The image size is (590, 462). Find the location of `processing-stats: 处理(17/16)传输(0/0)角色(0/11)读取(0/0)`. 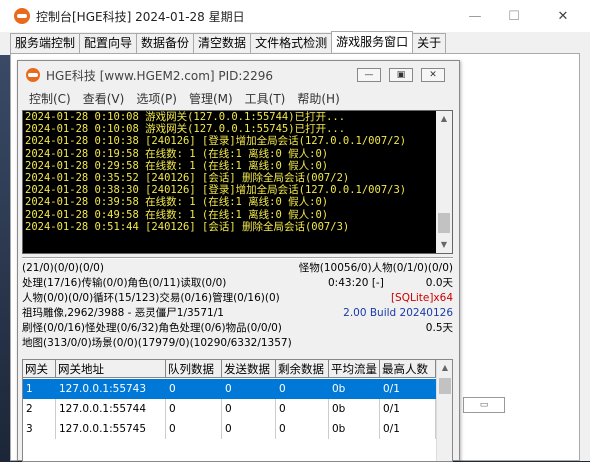

processing-stats: 处理(17/16)传输(0/0)角色(0/11)读取(0/0) is located at coordinates (124, 283).